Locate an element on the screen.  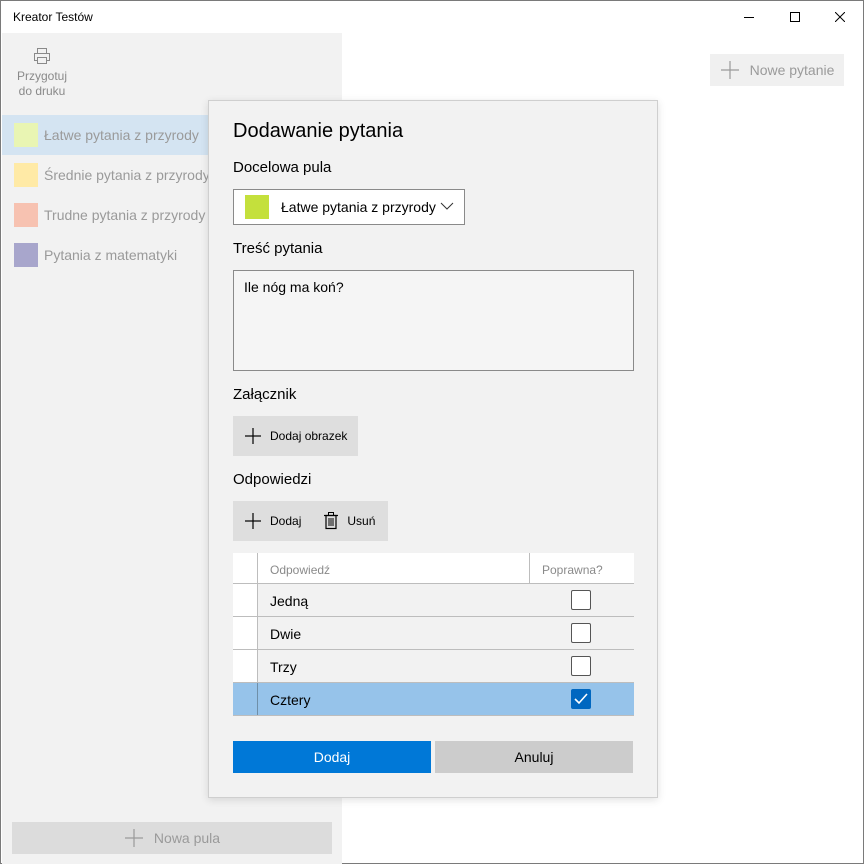
question-text-label: Treść pytania is located at coordinates (278, 248).